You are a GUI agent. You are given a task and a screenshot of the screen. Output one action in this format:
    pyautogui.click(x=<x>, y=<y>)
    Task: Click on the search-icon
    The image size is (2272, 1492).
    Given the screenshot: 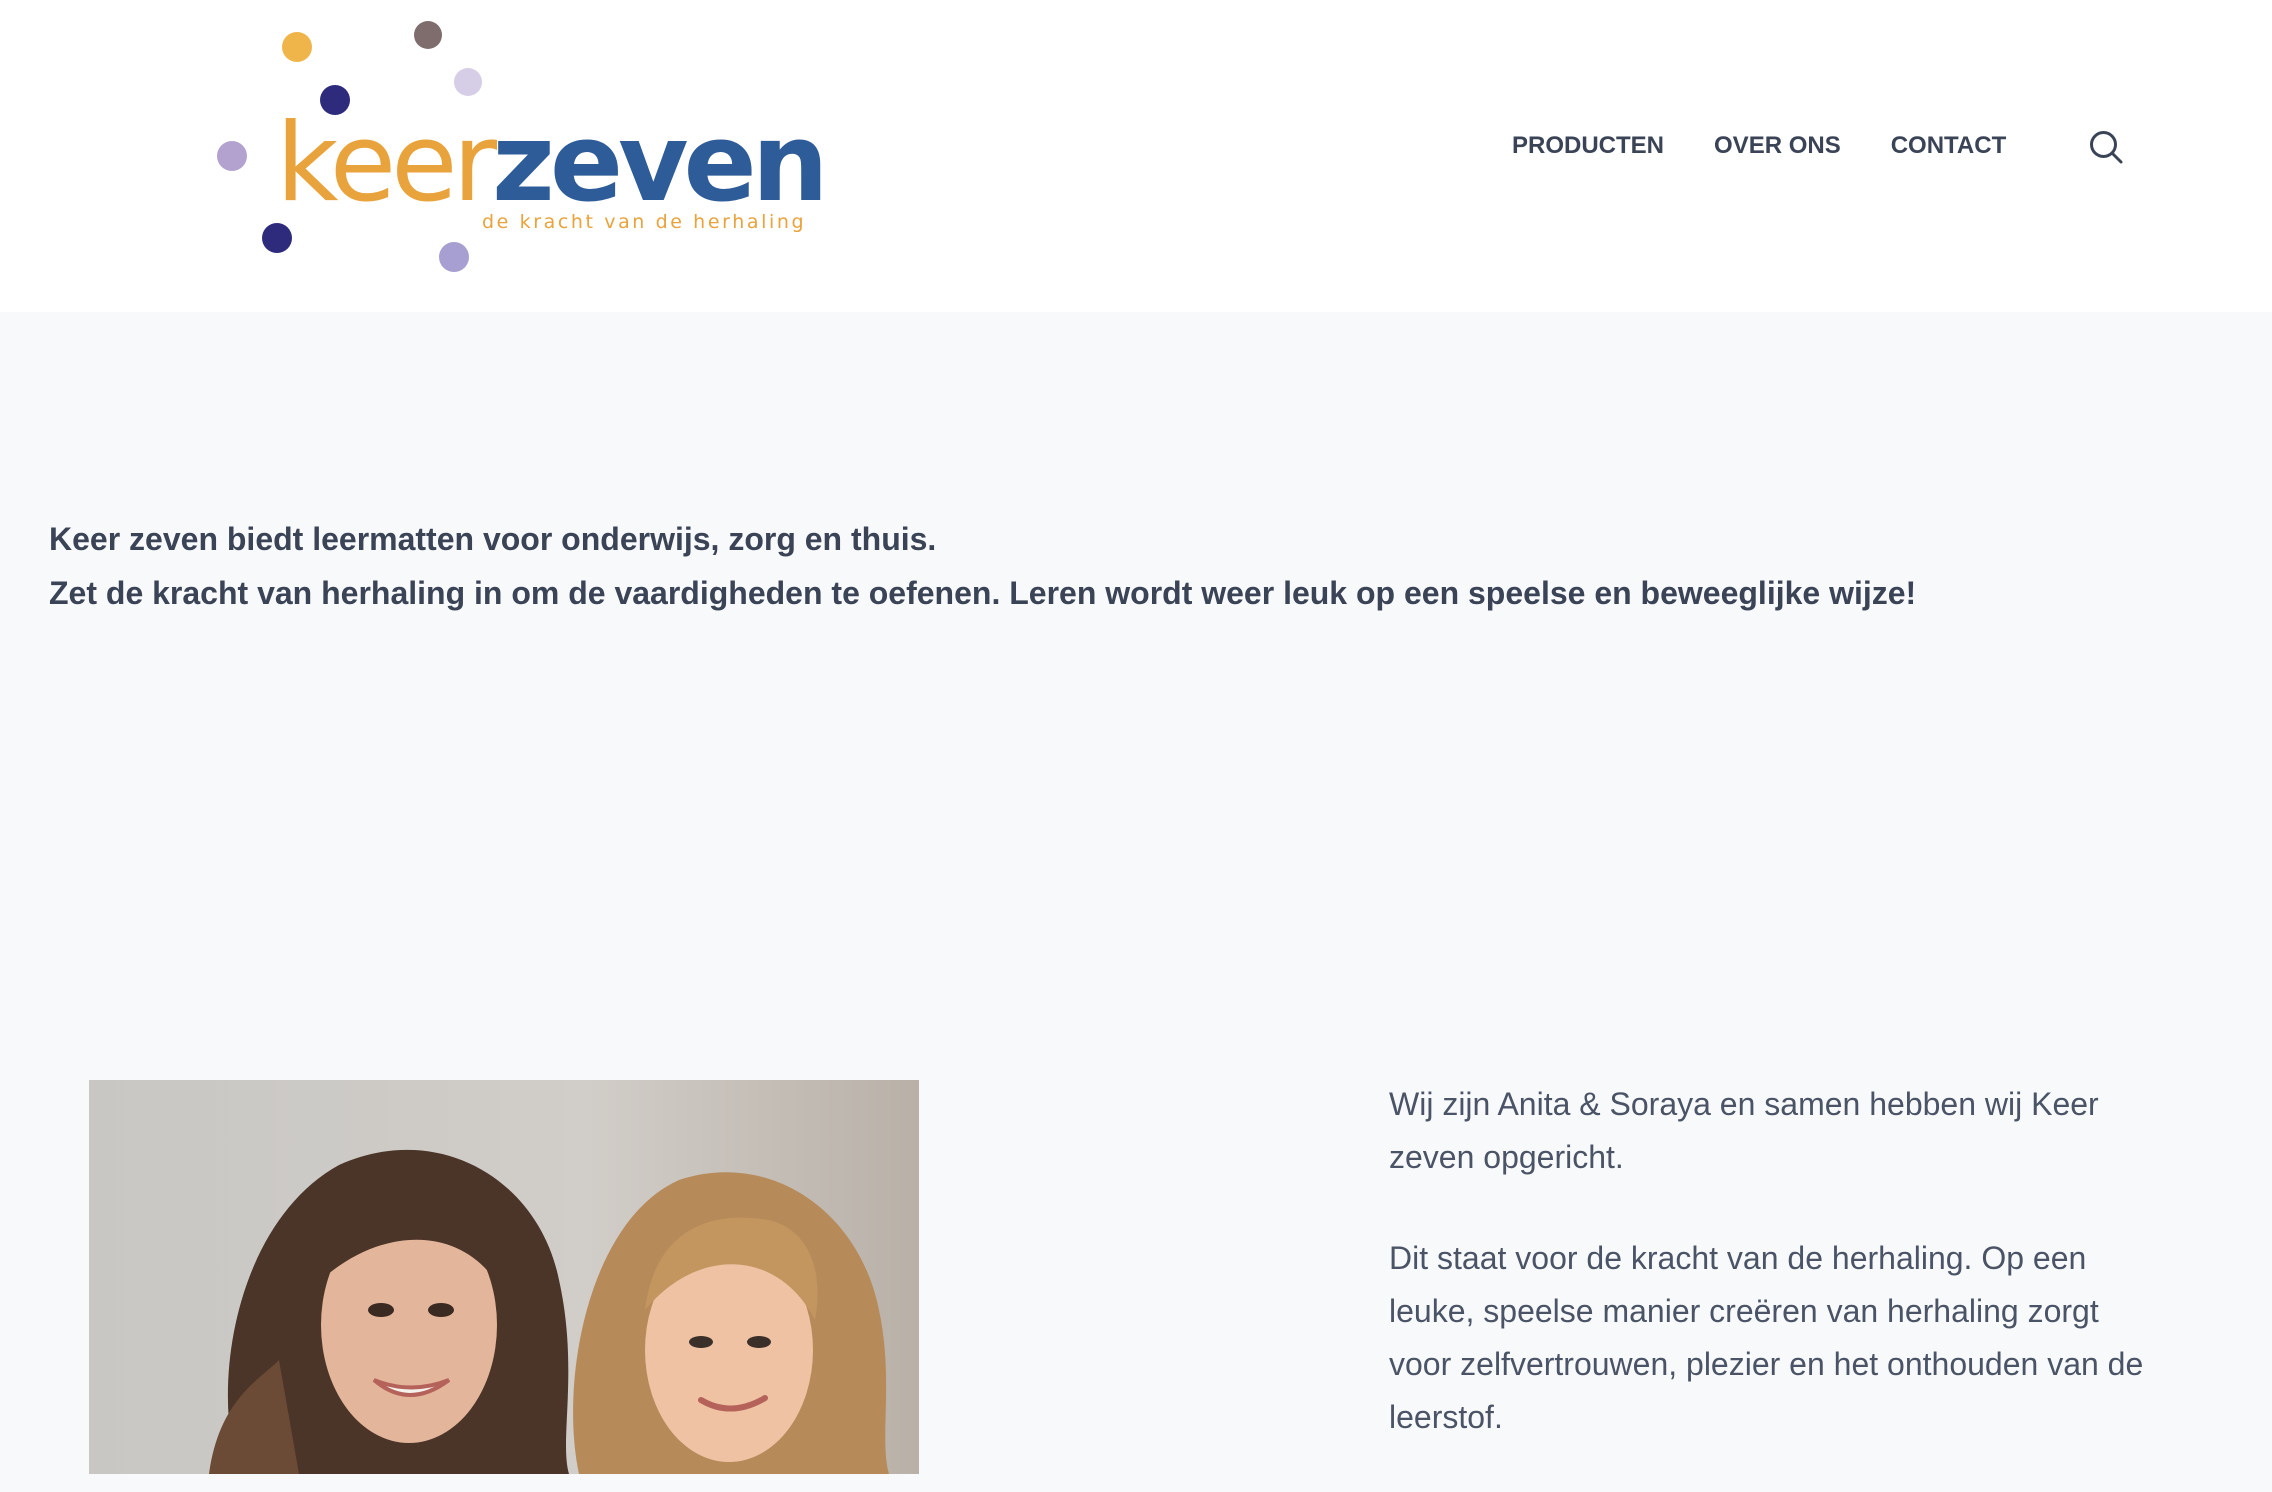 What is the action you would take?
    pyautogui.click(x=2106, y=147)
    